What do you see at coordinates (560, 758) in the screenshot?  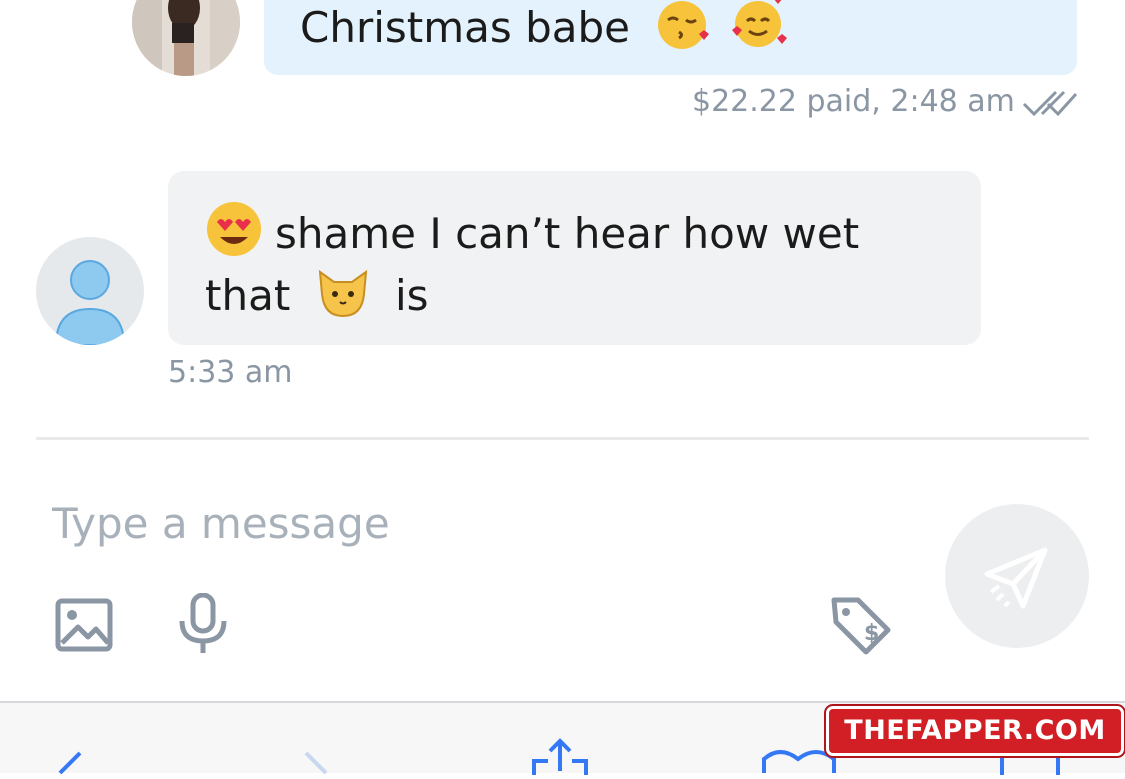 I see `share-icon` at bounding box center [560, 758].